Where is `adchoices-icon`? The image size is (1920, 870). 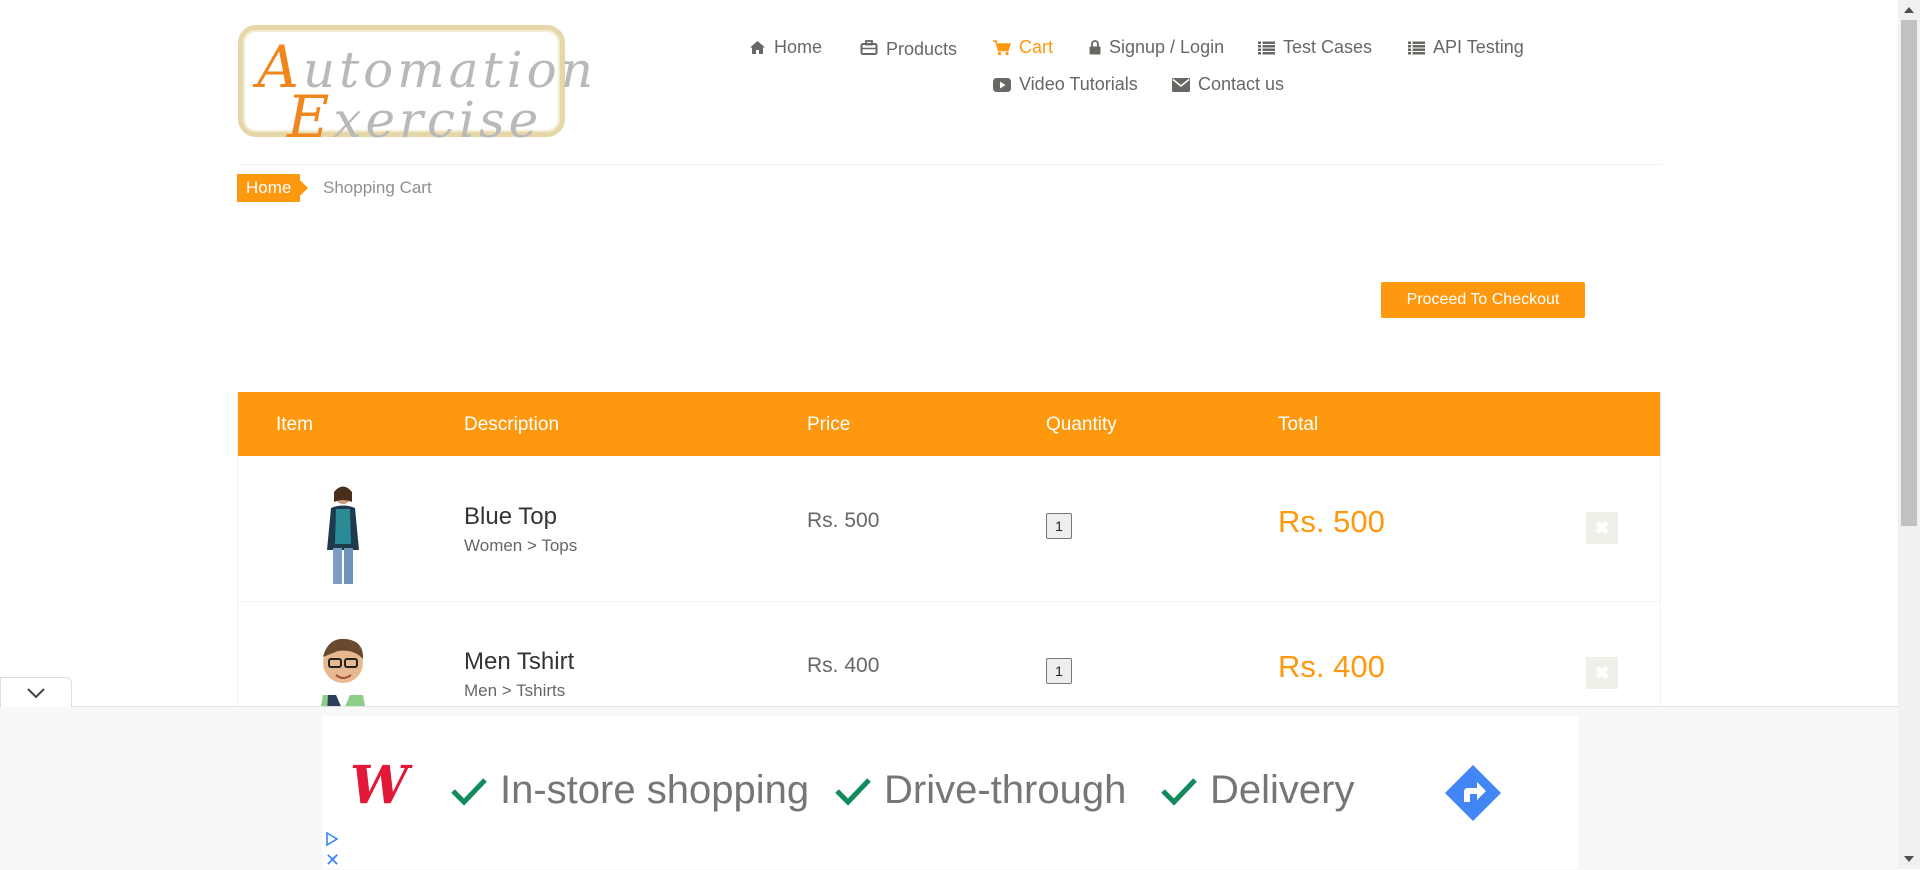
adchoices-icon is located at coordinates (332, 839).